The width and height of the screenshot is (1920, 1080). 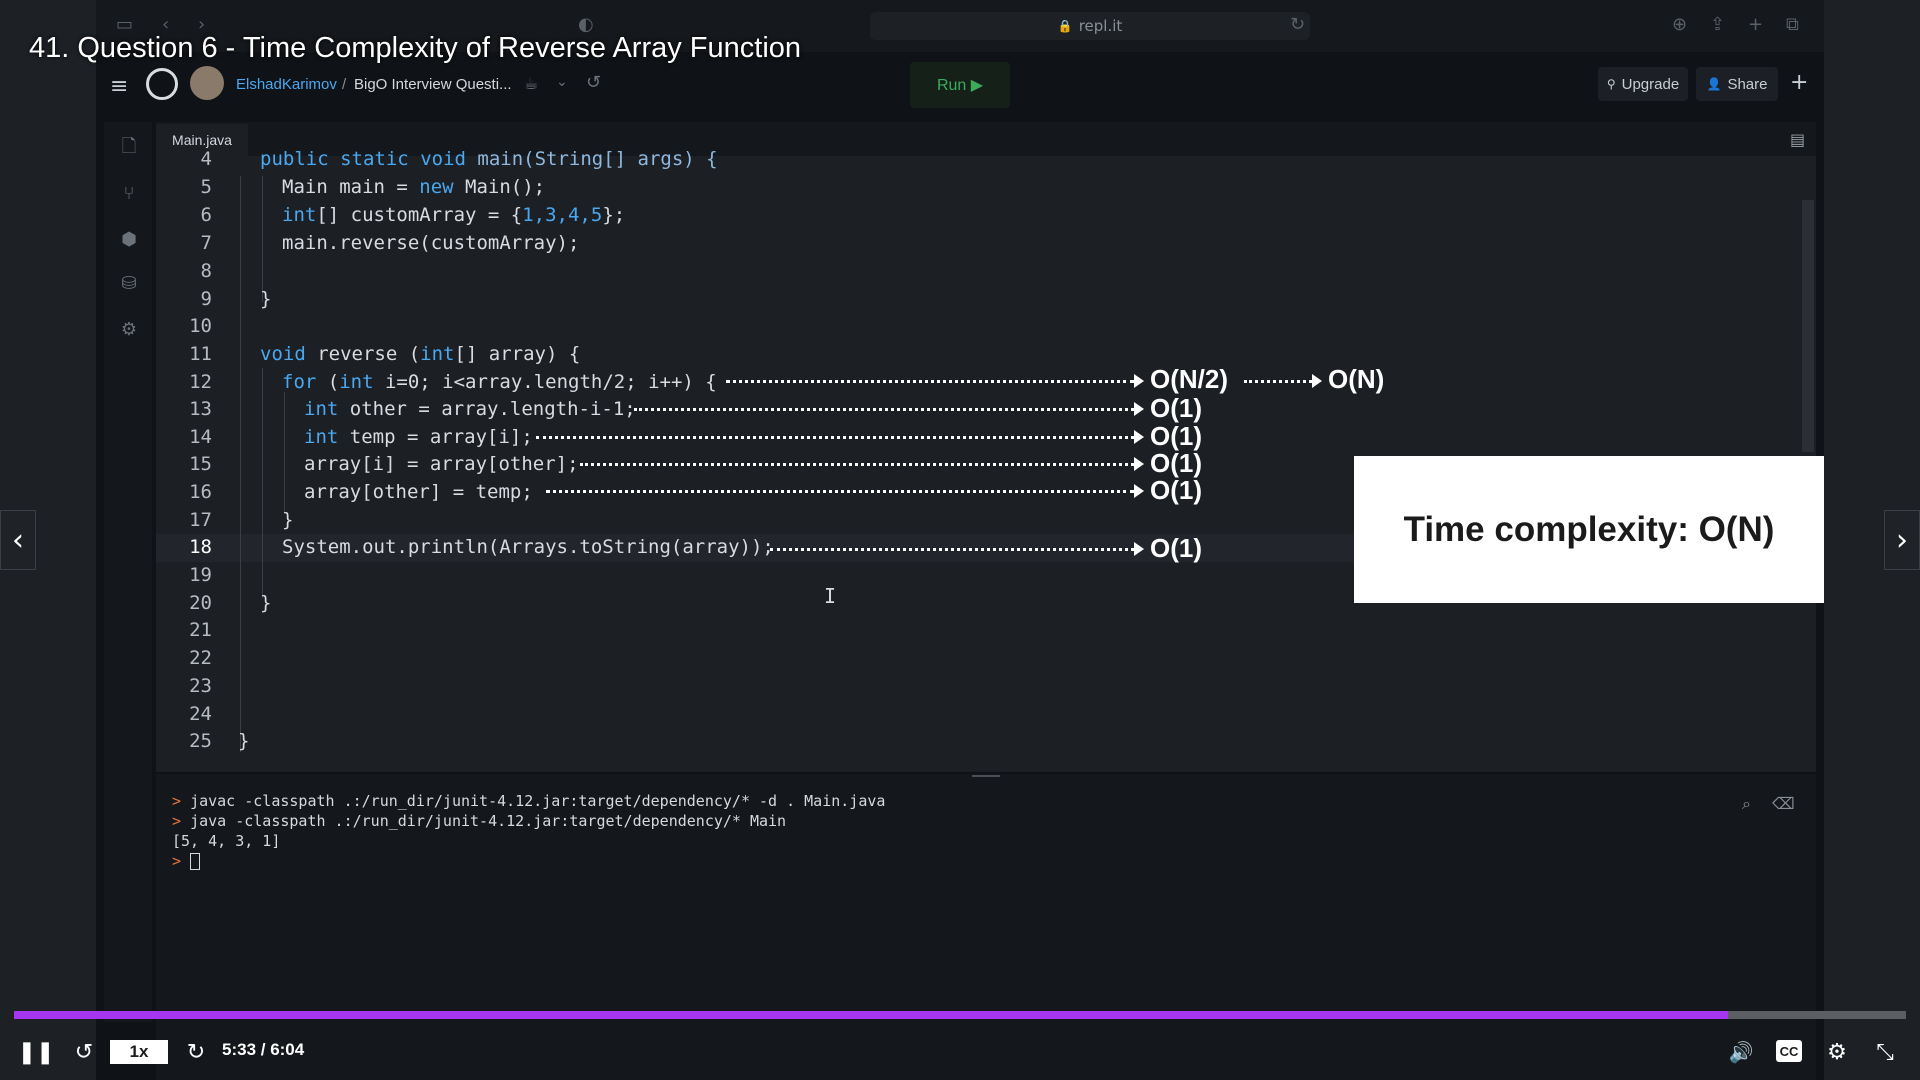 What do you see at coordinates (226, 841) in the screenshot?
I see `console-line: [5, 4, 3, 1]` at bounding box center [226, 841].